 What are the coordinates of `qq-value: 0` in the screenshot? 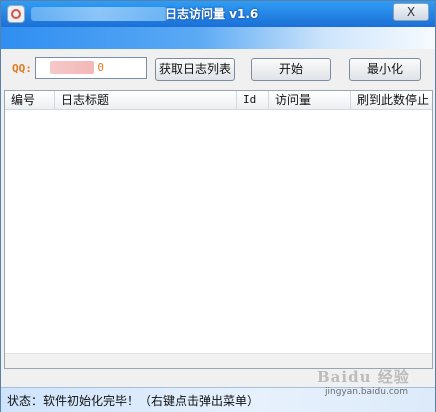 It's located at (100, 67).